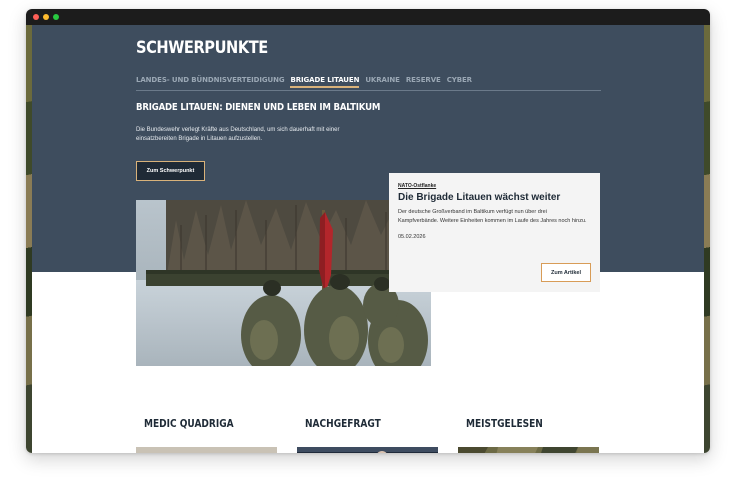  Describe the element at coordinates (202, 48) in the screenshot. I see `section-title: SCHWERPUNKTE` at that location.